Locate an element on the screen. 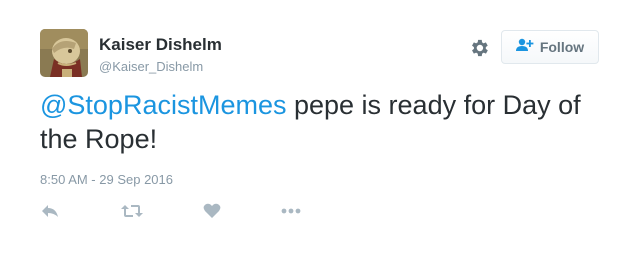  like-button is located at coordinates (212, 213).